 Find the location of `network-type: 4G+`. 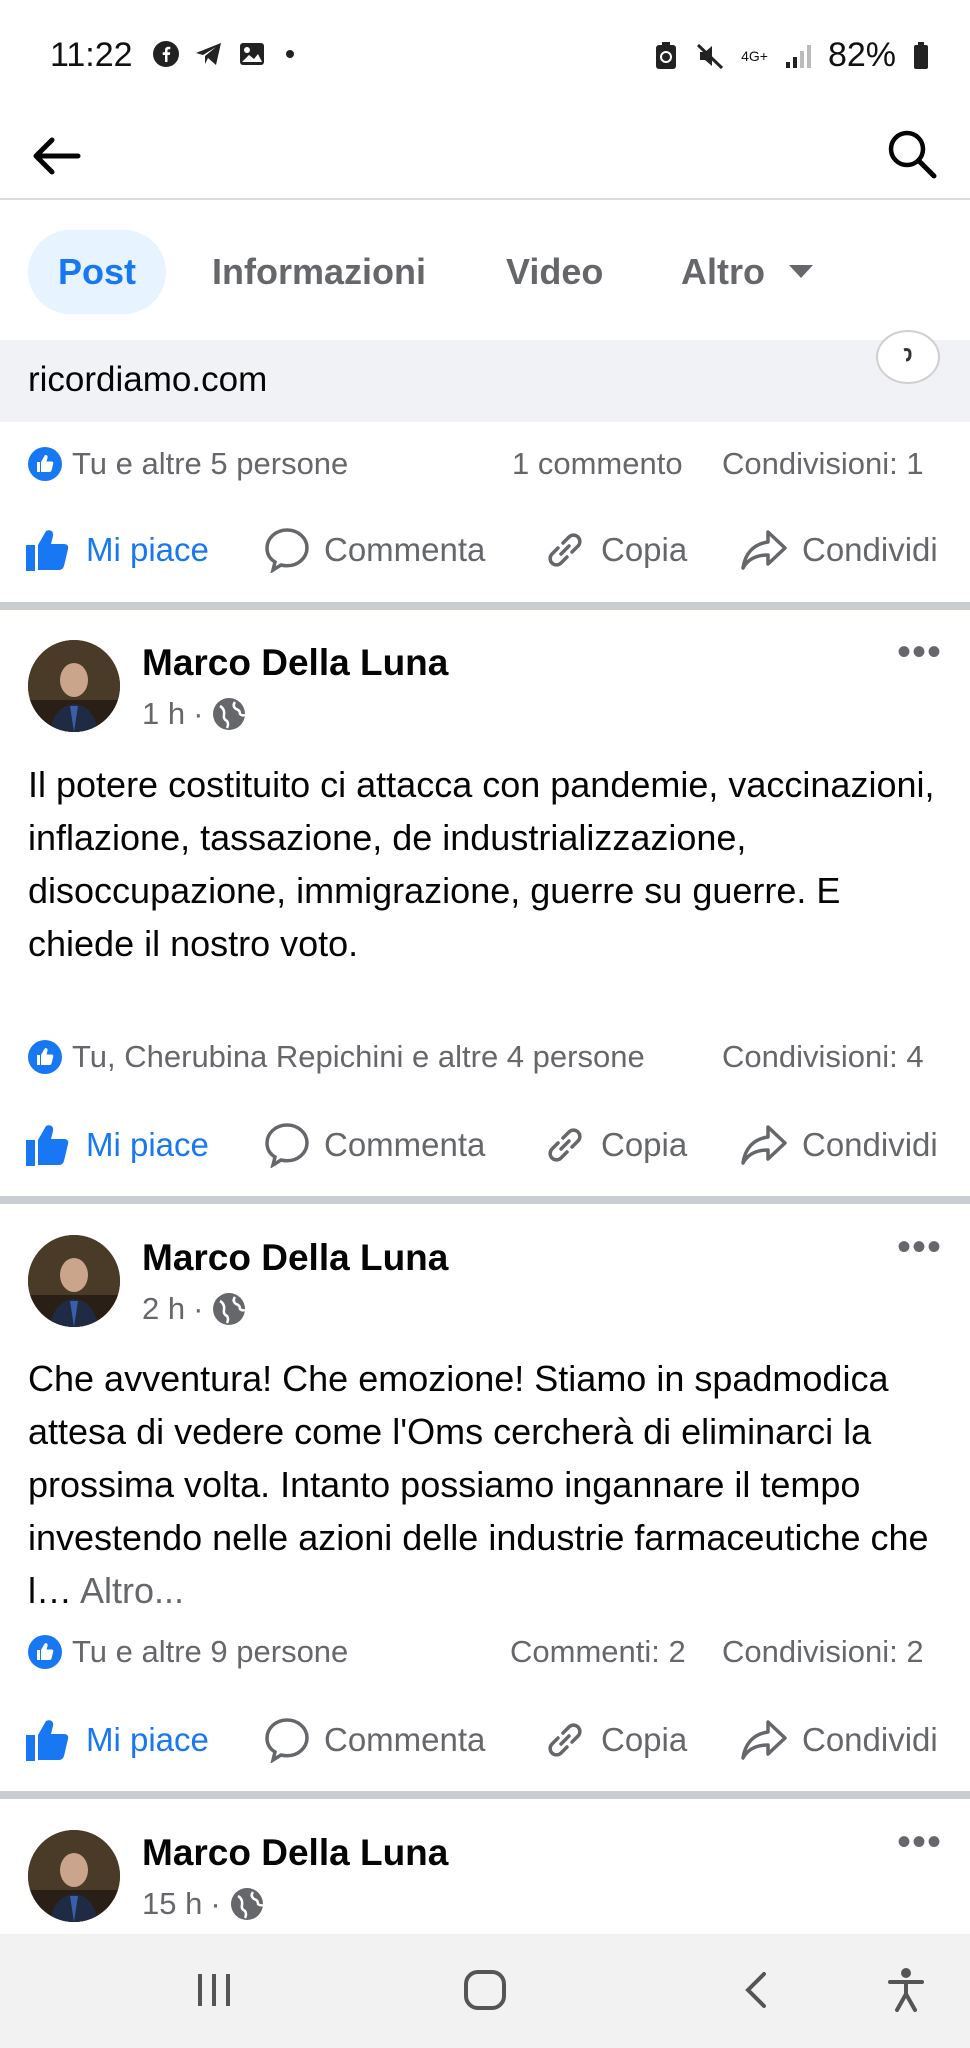

network-type: 4G+ is located at coordinates (754, 55).